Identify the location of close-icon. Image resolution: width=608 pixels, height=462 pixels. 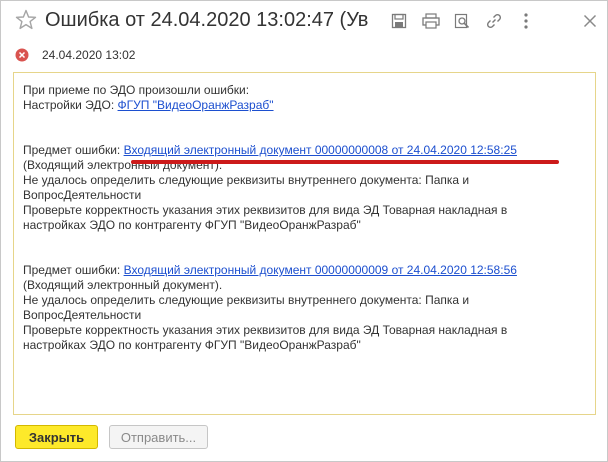
(590, 21).